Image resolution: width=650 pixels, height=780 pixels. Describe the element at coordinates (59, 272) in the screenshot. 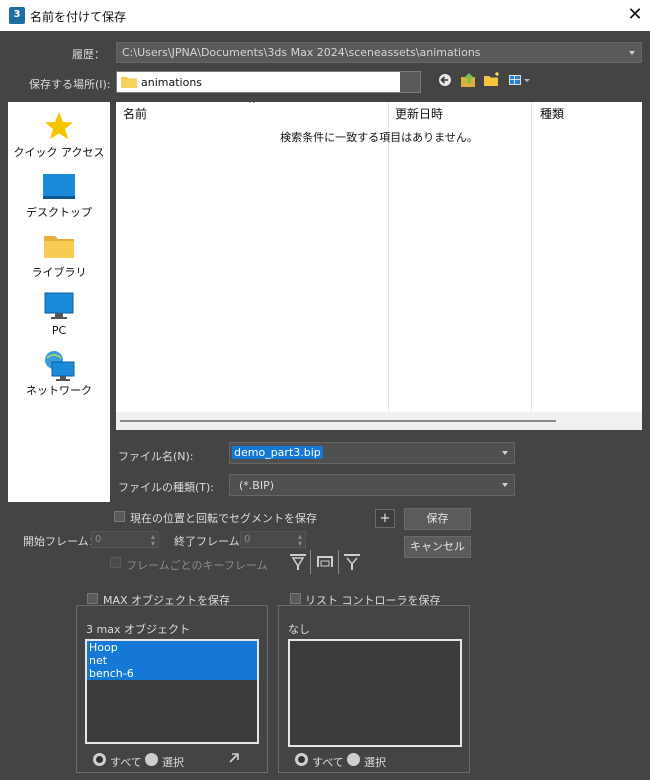

I see `place-label: ライブラリ` at that location.